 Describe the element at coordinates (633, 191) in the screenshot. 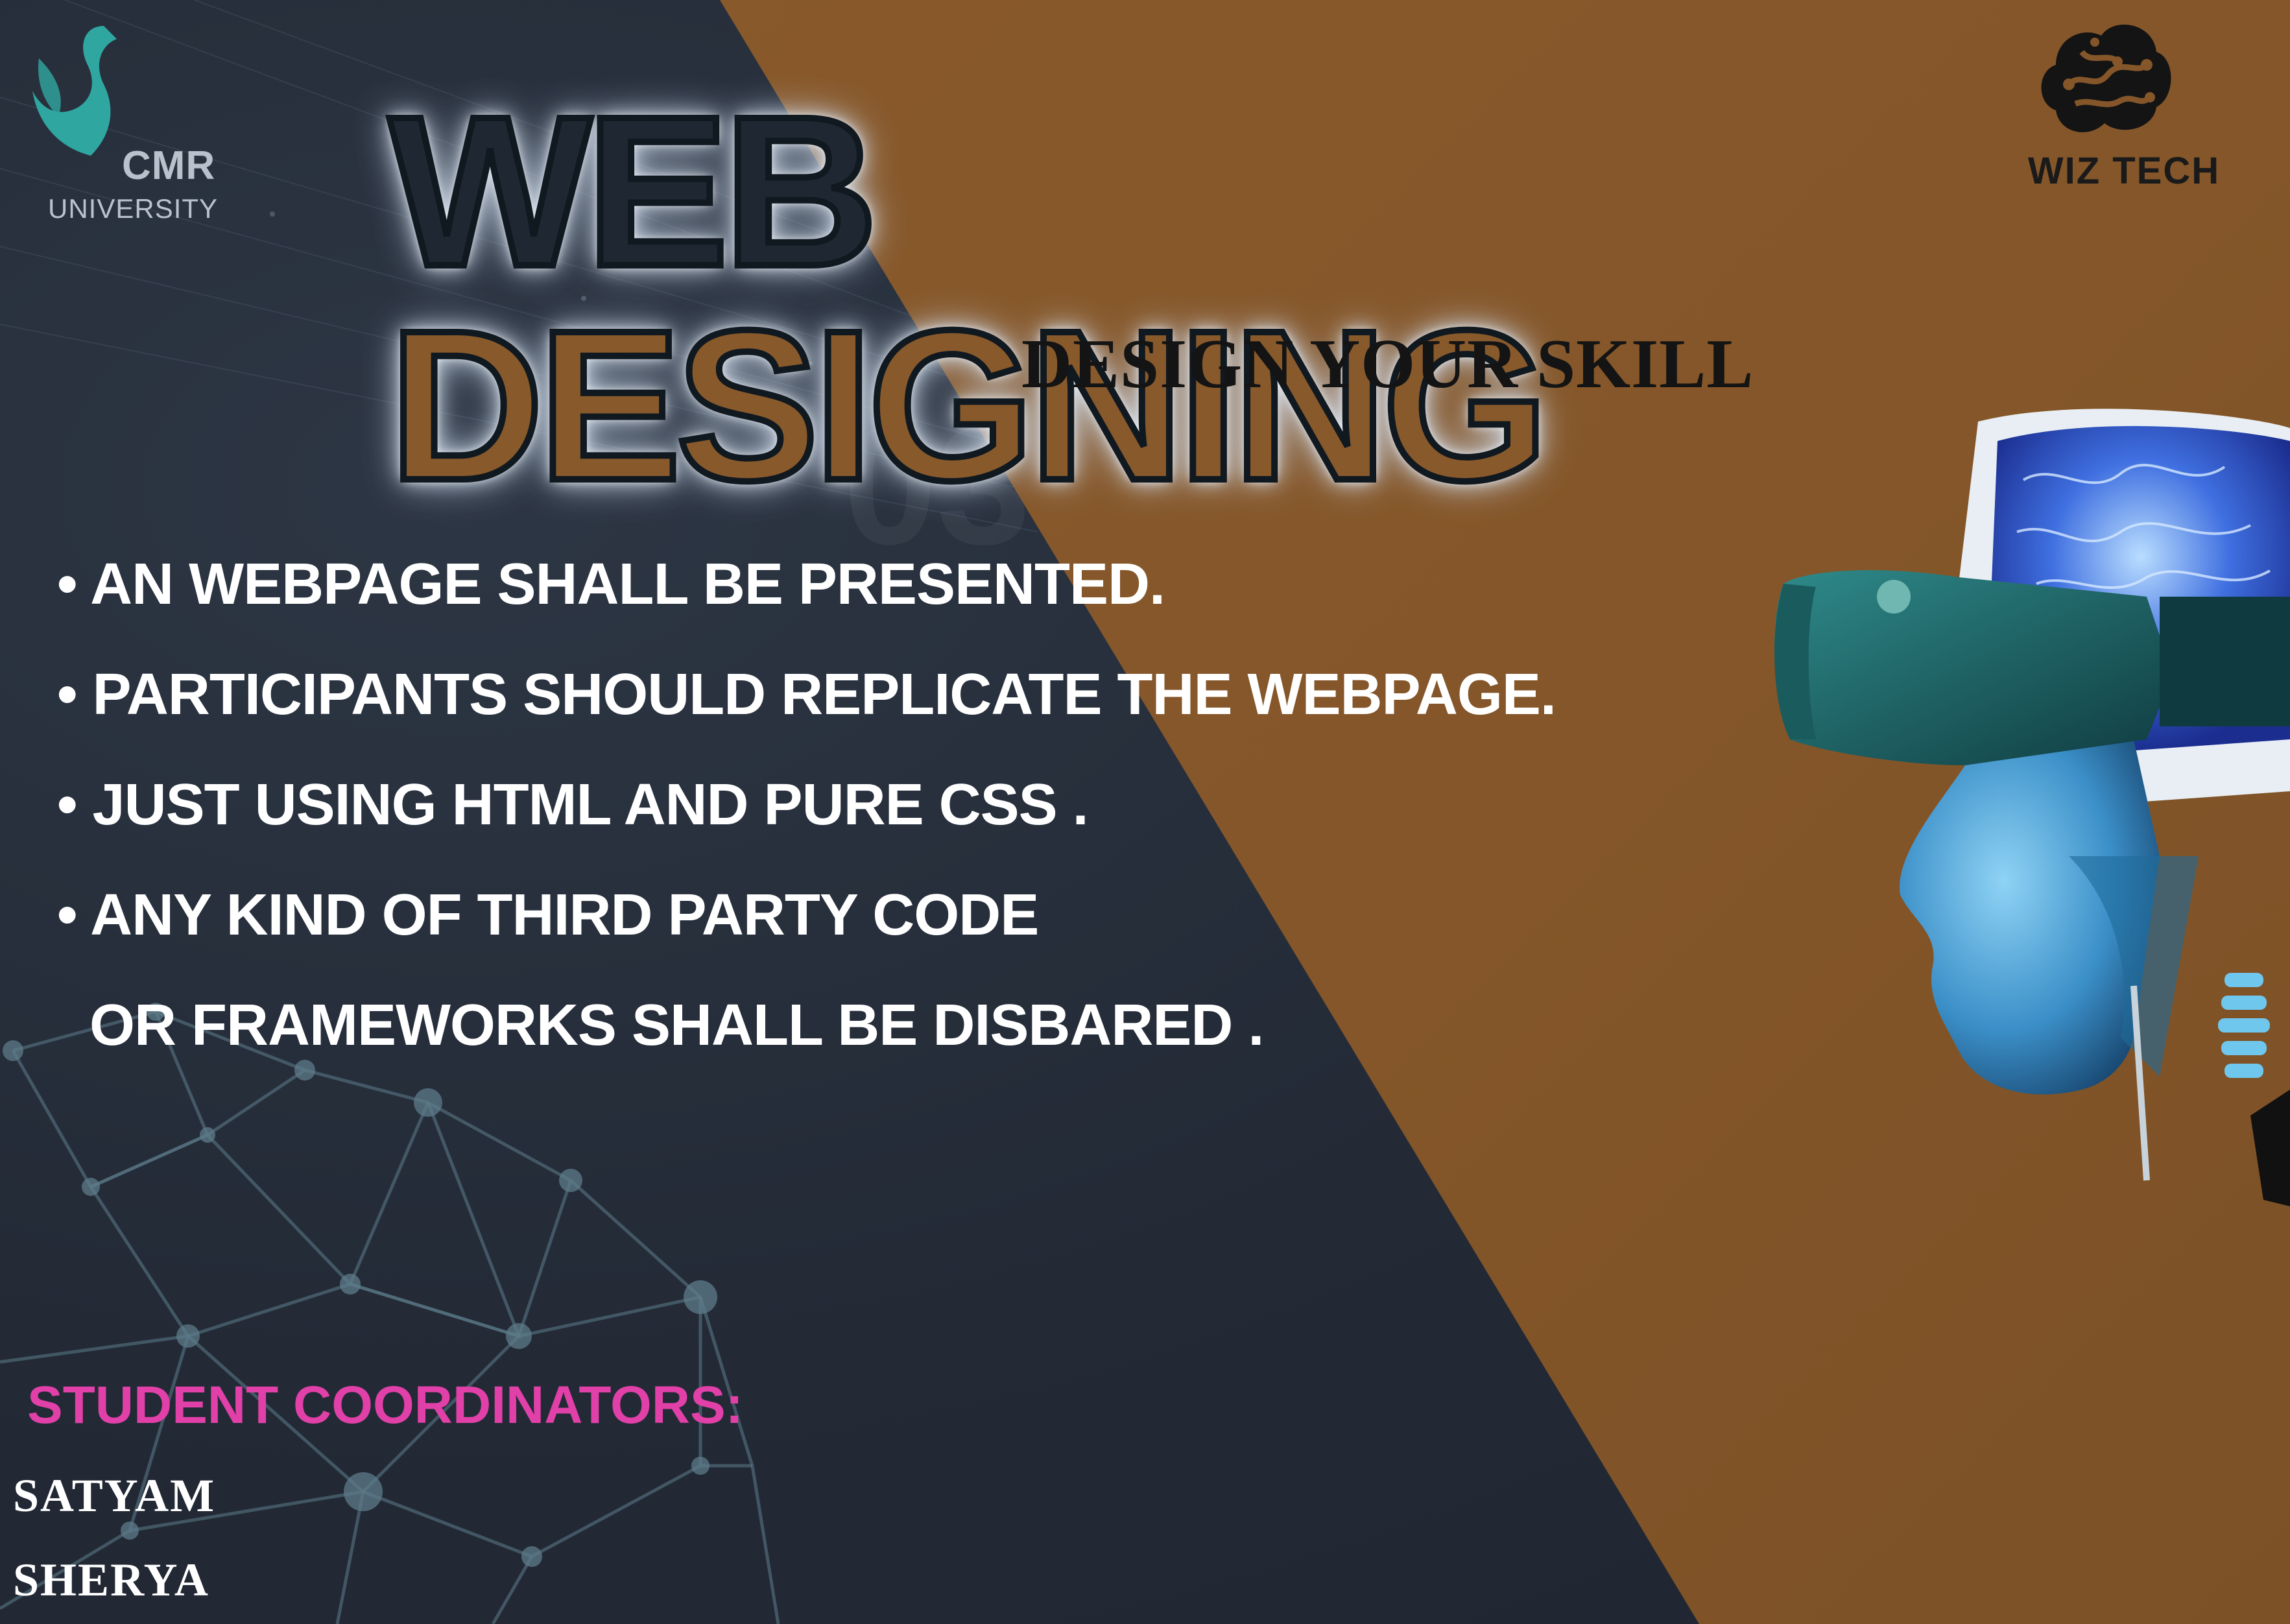

I see `title-word-web: WEB` at that location.